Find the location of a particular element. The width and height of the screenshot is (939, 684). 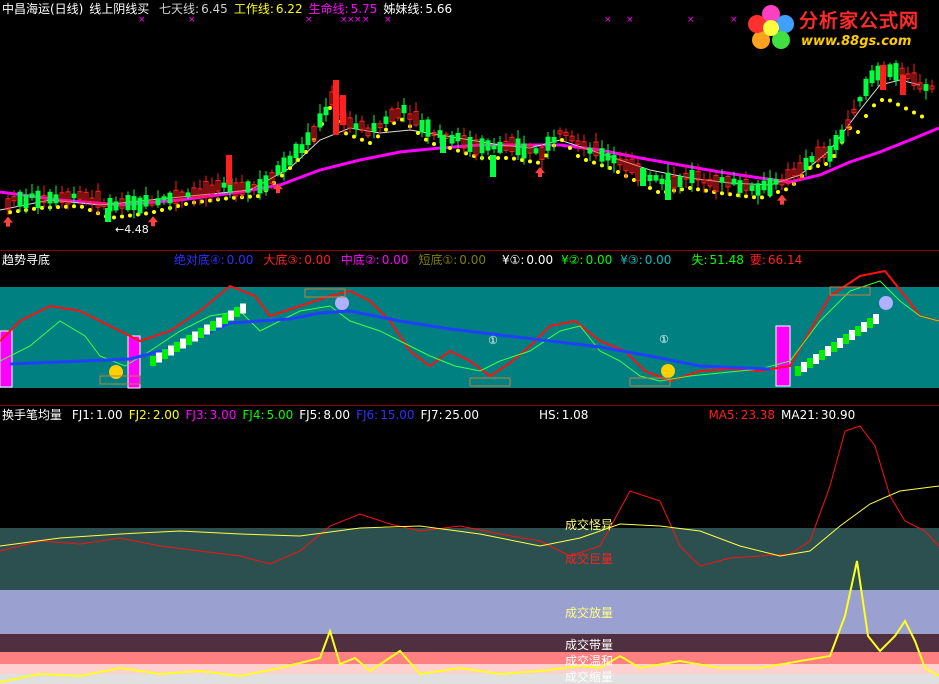

flower-logo-icon is located at coordinates (771, 27).